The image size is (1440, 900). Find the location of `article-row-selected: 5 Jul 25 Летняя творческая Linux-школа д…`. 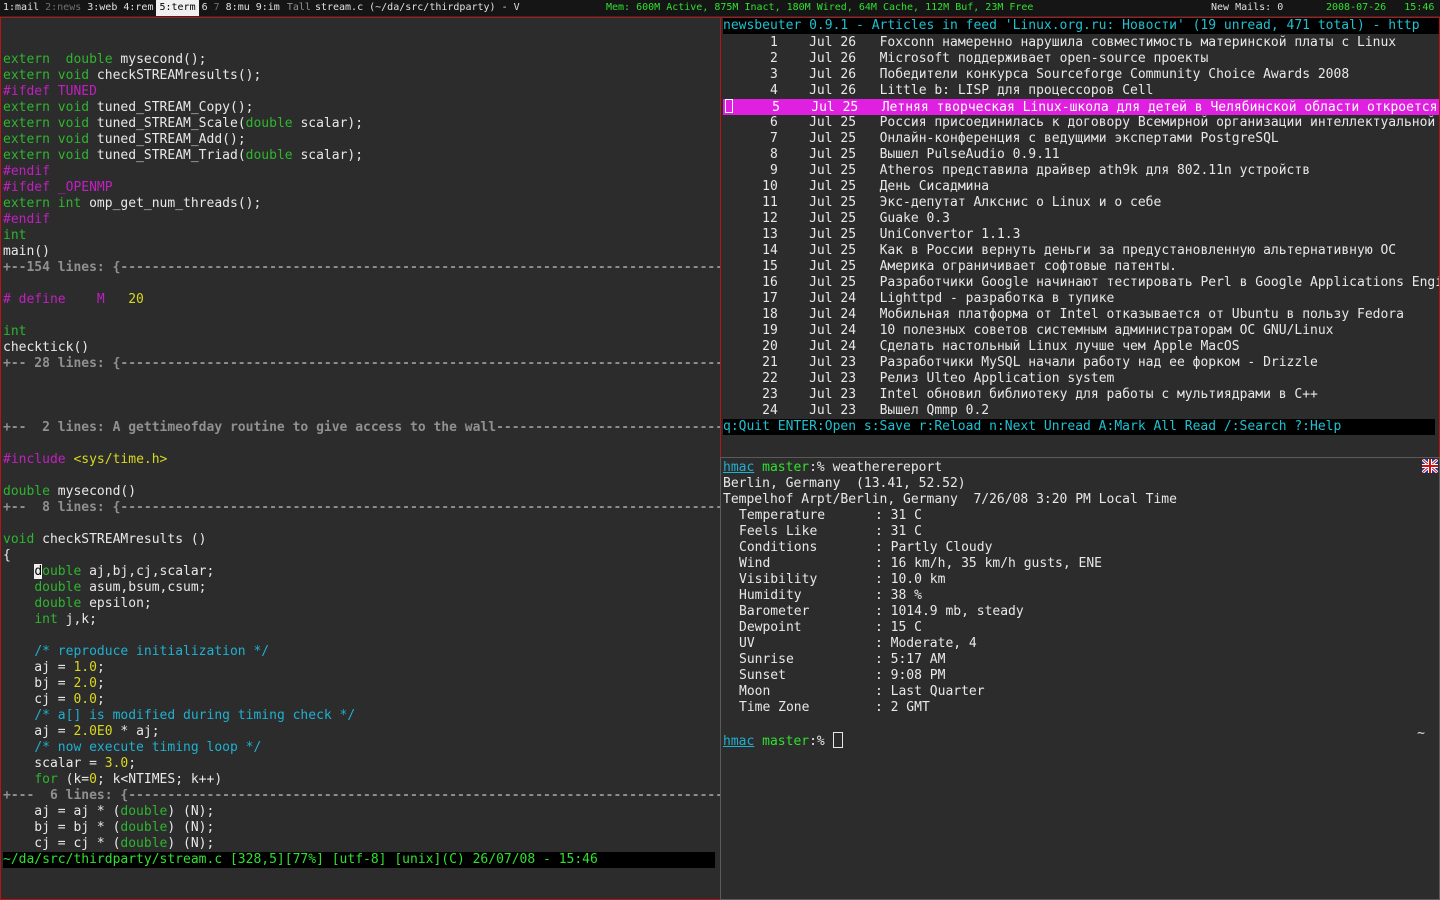

article-row-selected: 5 Jul 25 Летняя творческая Linux-школа д… is located at coordinates (1081, 107).